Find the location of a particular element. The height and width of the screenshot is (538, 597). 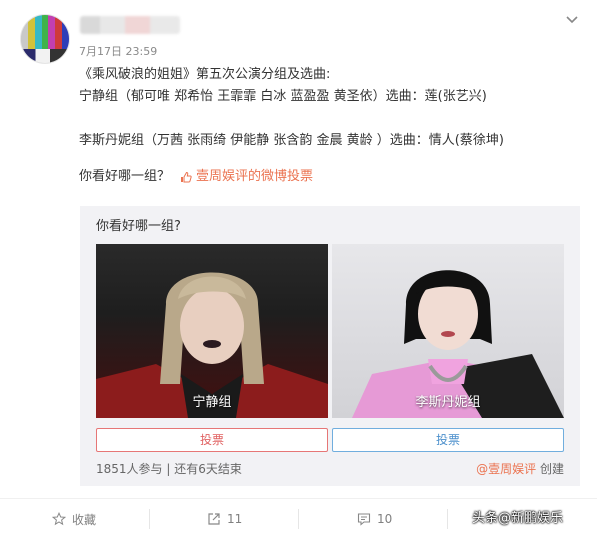

vote-creator-link: @壹周娱评 is located at coordinates (506, 469).